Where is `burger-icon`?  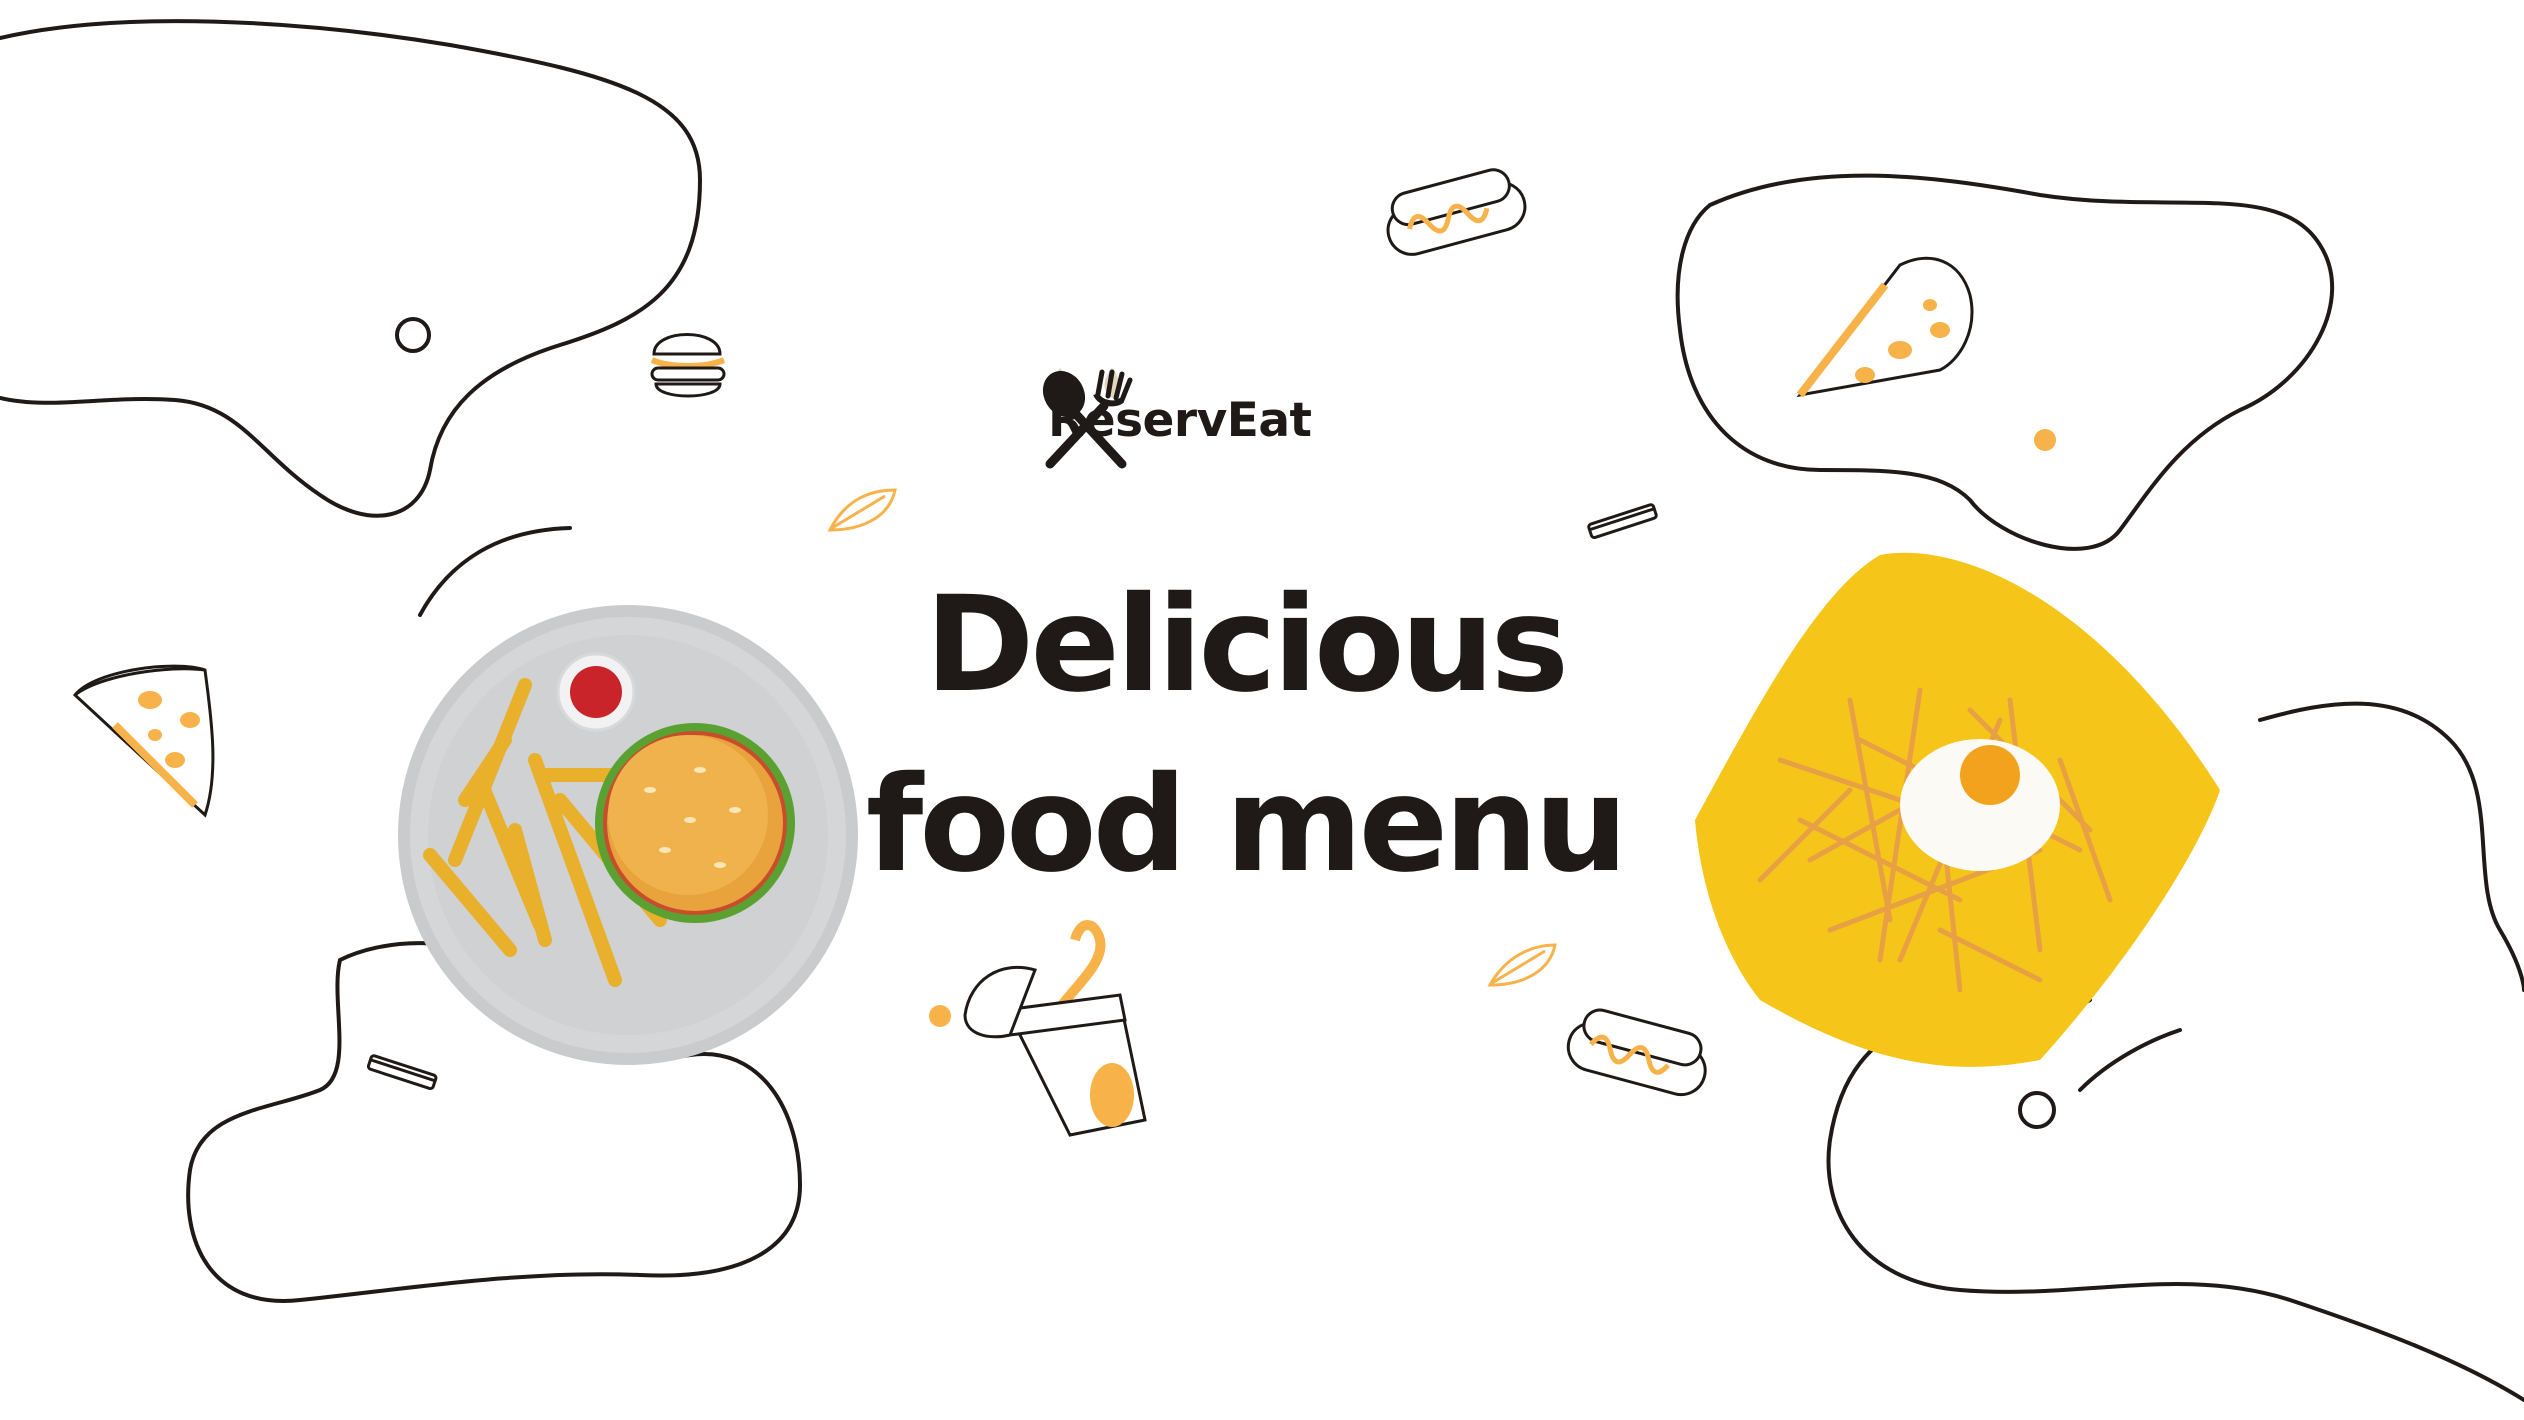 burger-icon is located at coordinates (688, 365).